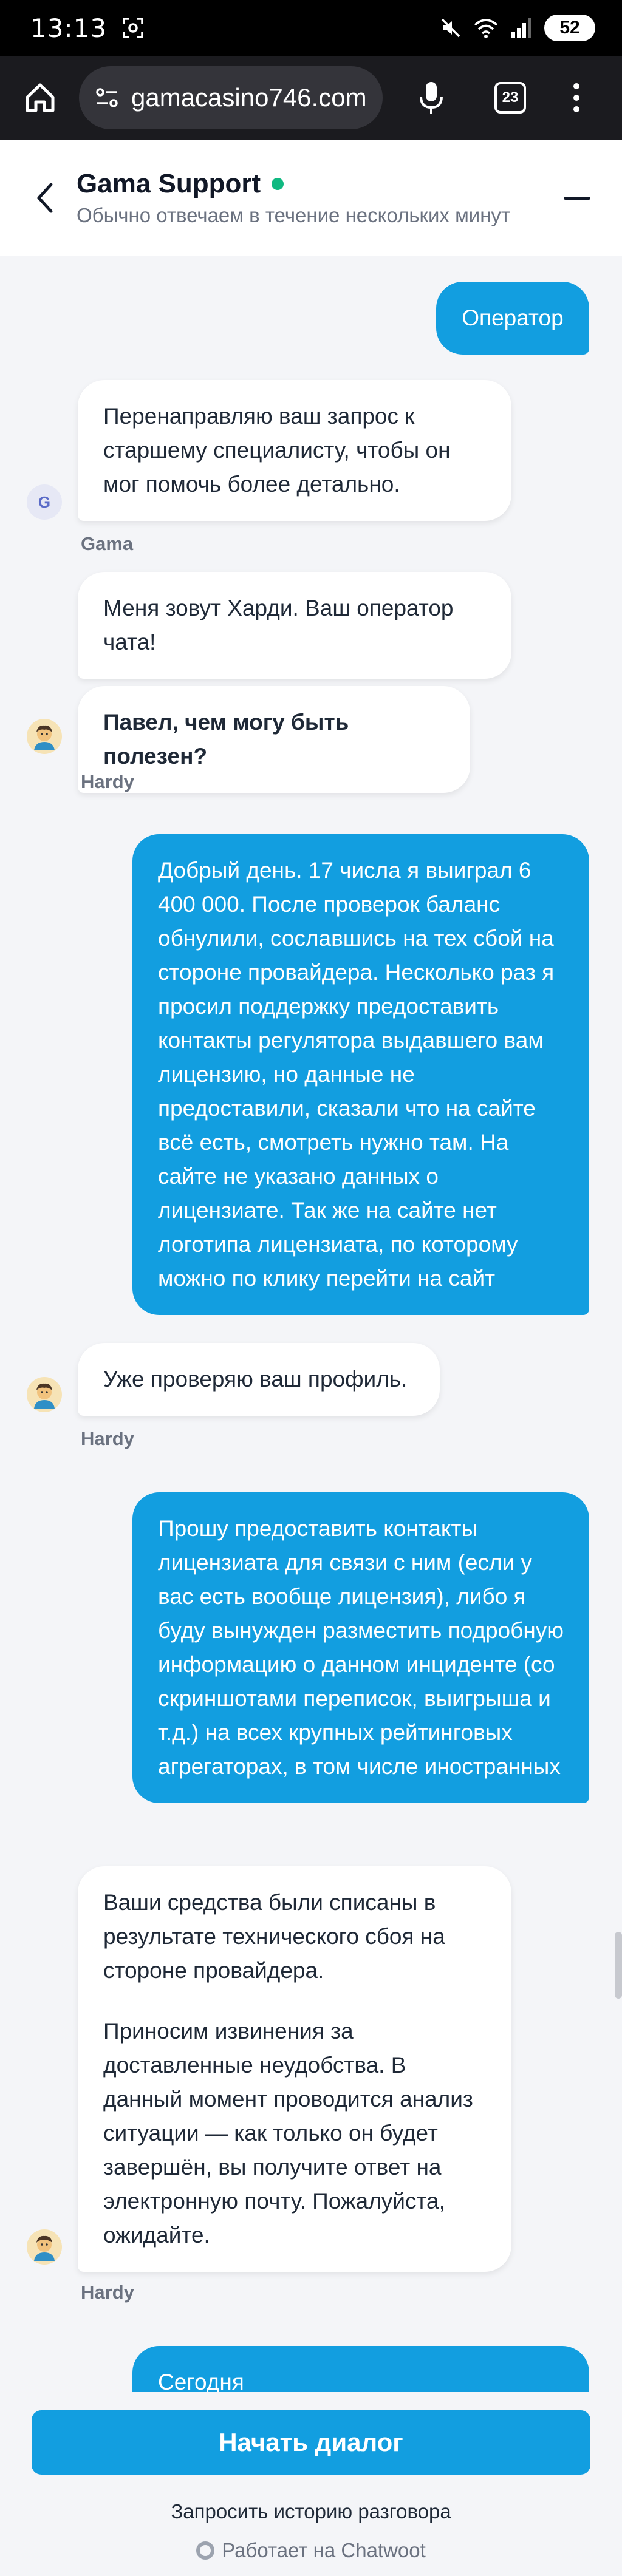 The image size is (622, 2576). What do you see at coordinates (486, 28) in the screenshot?
I see `wifi-icon` at bounding box center [486, 28].